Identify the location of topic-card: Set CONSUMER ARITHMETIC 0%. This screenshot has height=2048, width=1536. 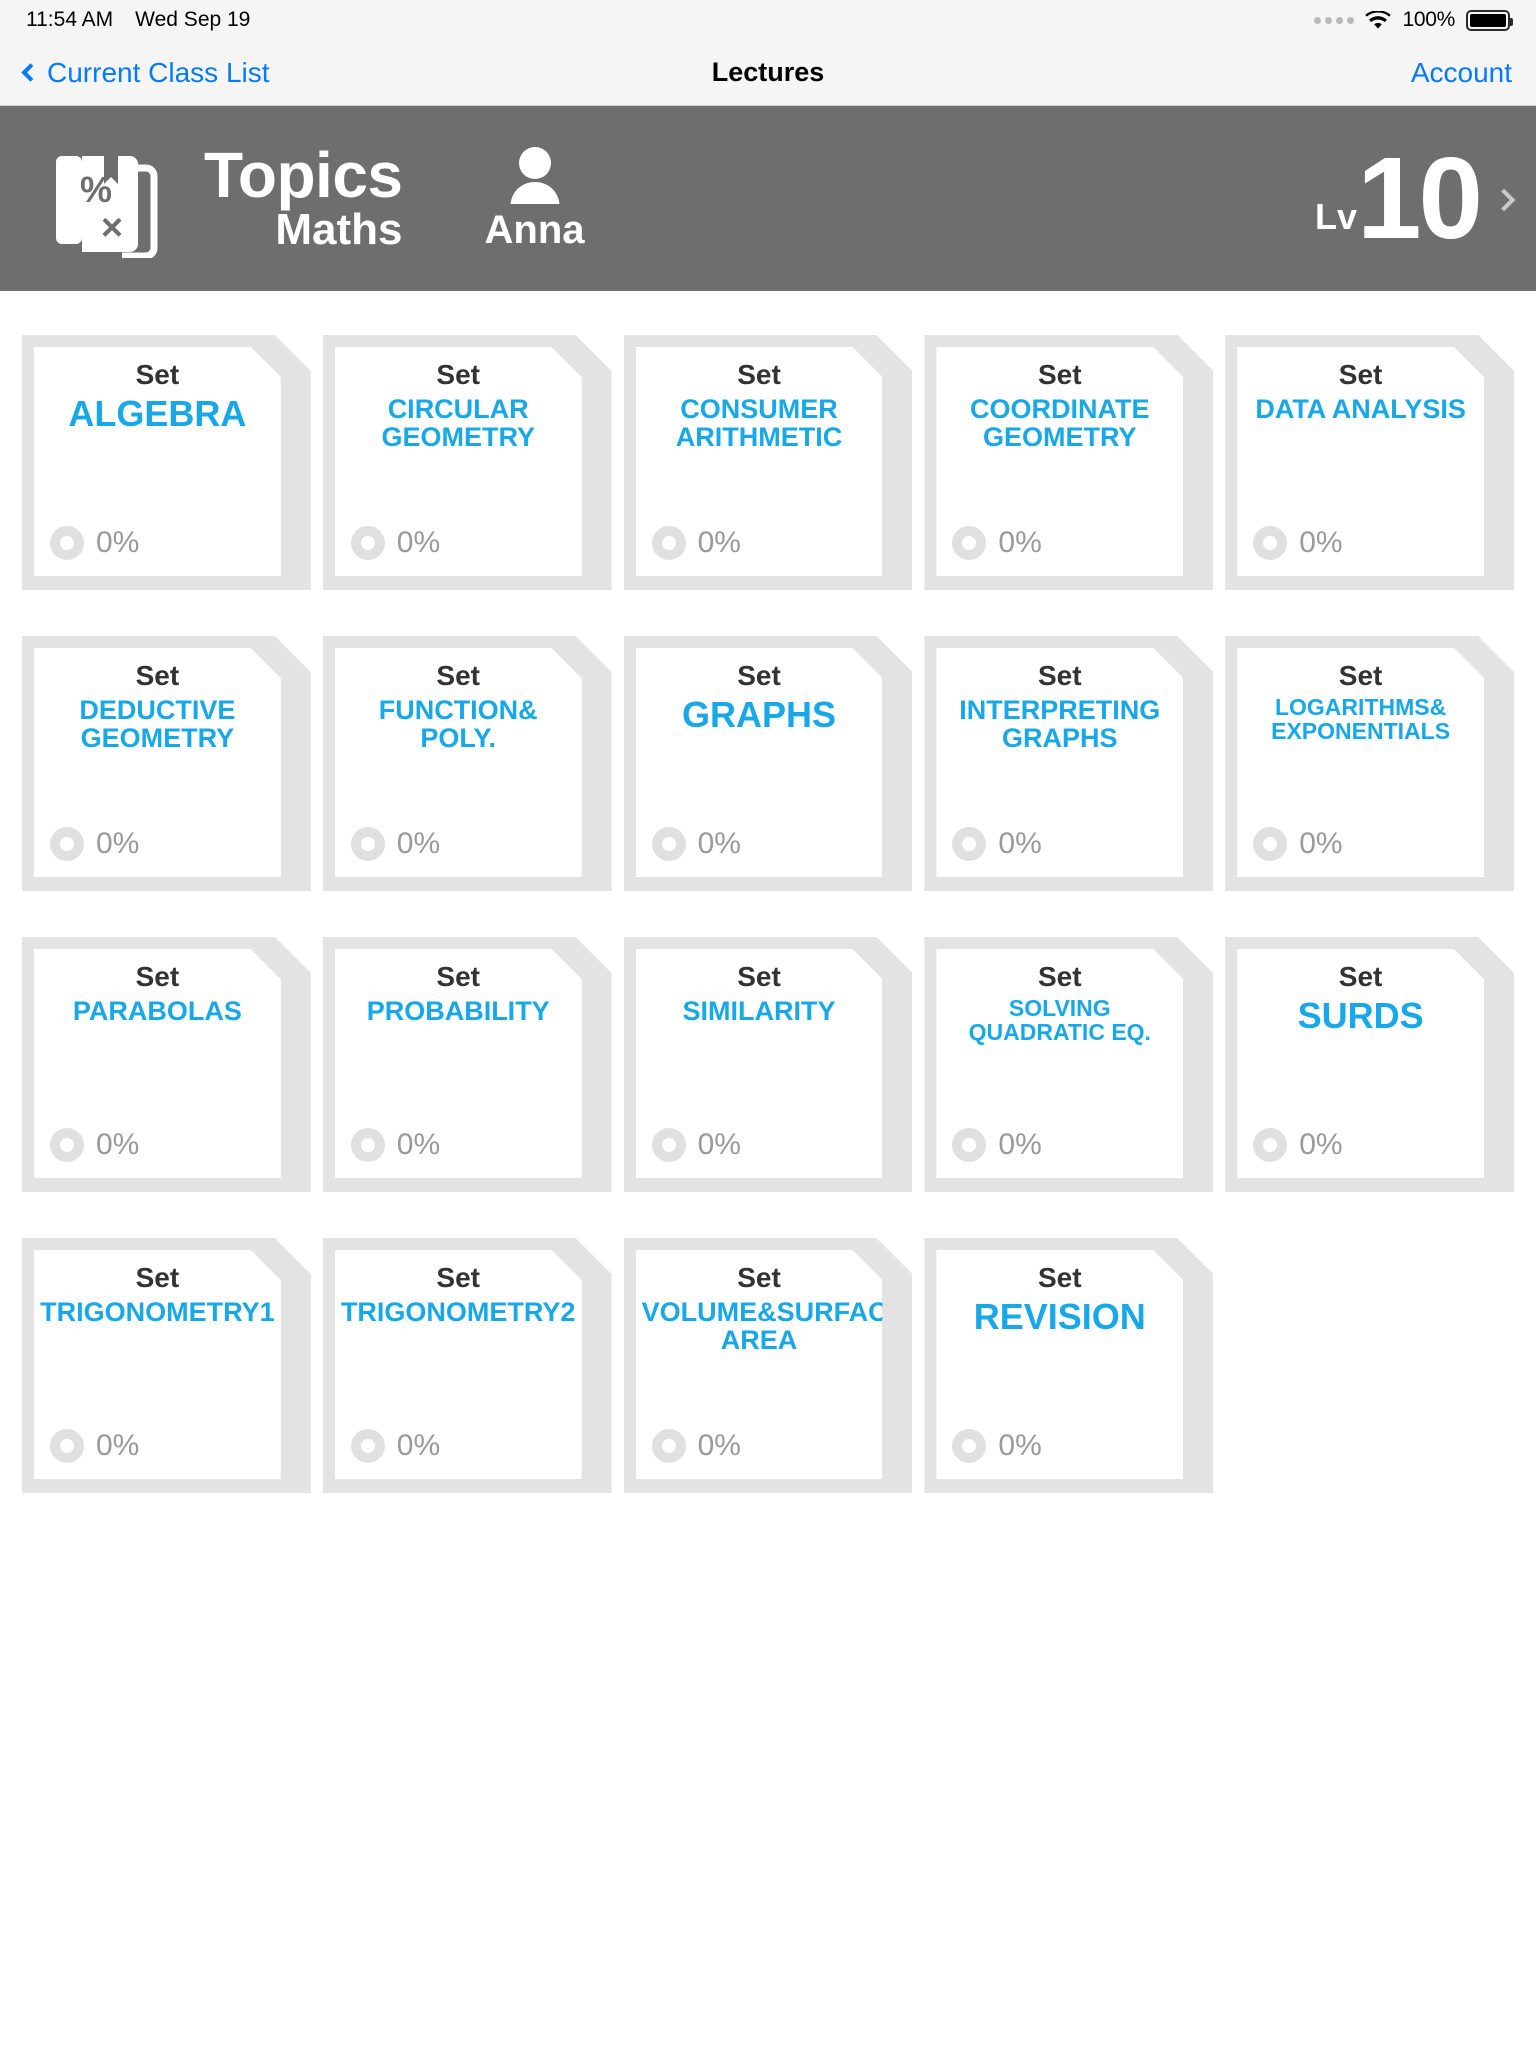
(768, 462).